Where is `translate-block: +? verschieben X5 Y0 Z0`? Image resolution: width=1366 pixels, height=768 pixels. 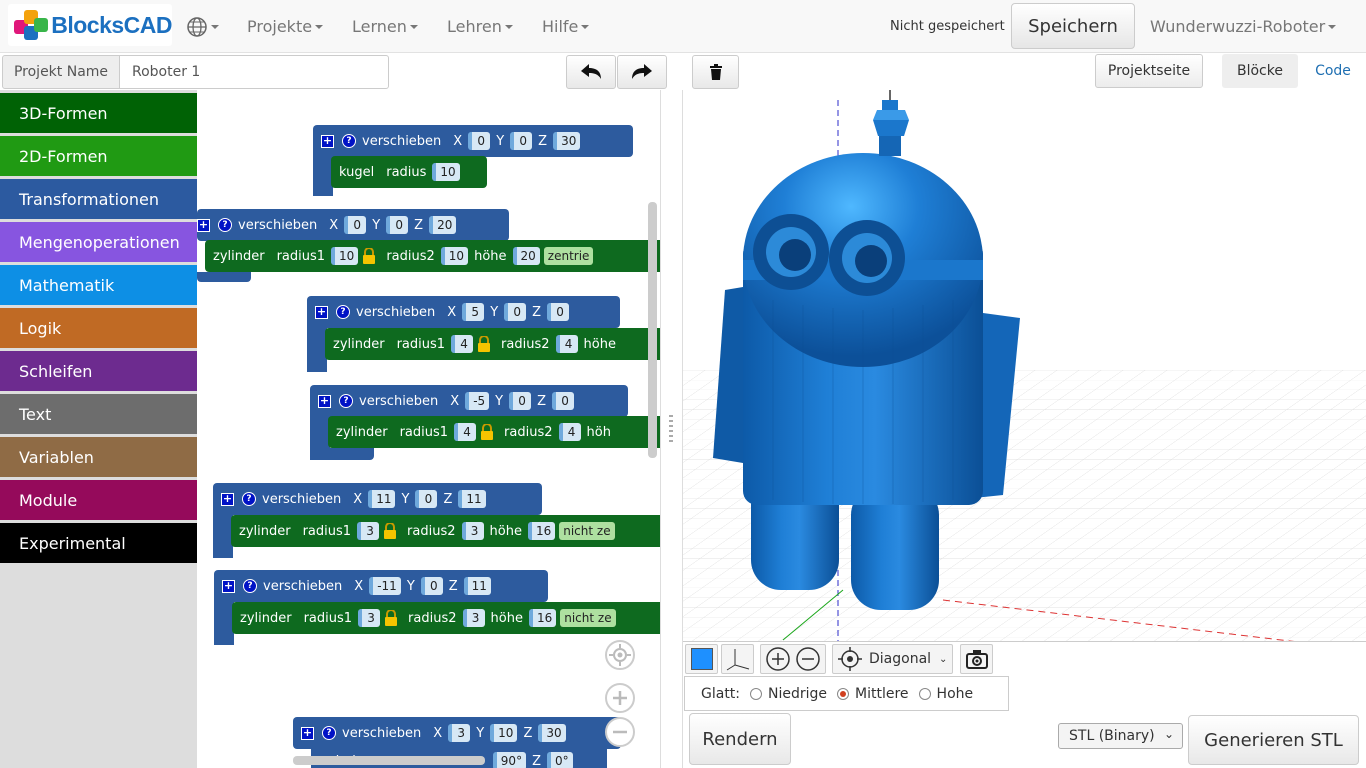
translate-block: +? verschieben X5 Y0 Z0 is located at coordinates (463, 312).